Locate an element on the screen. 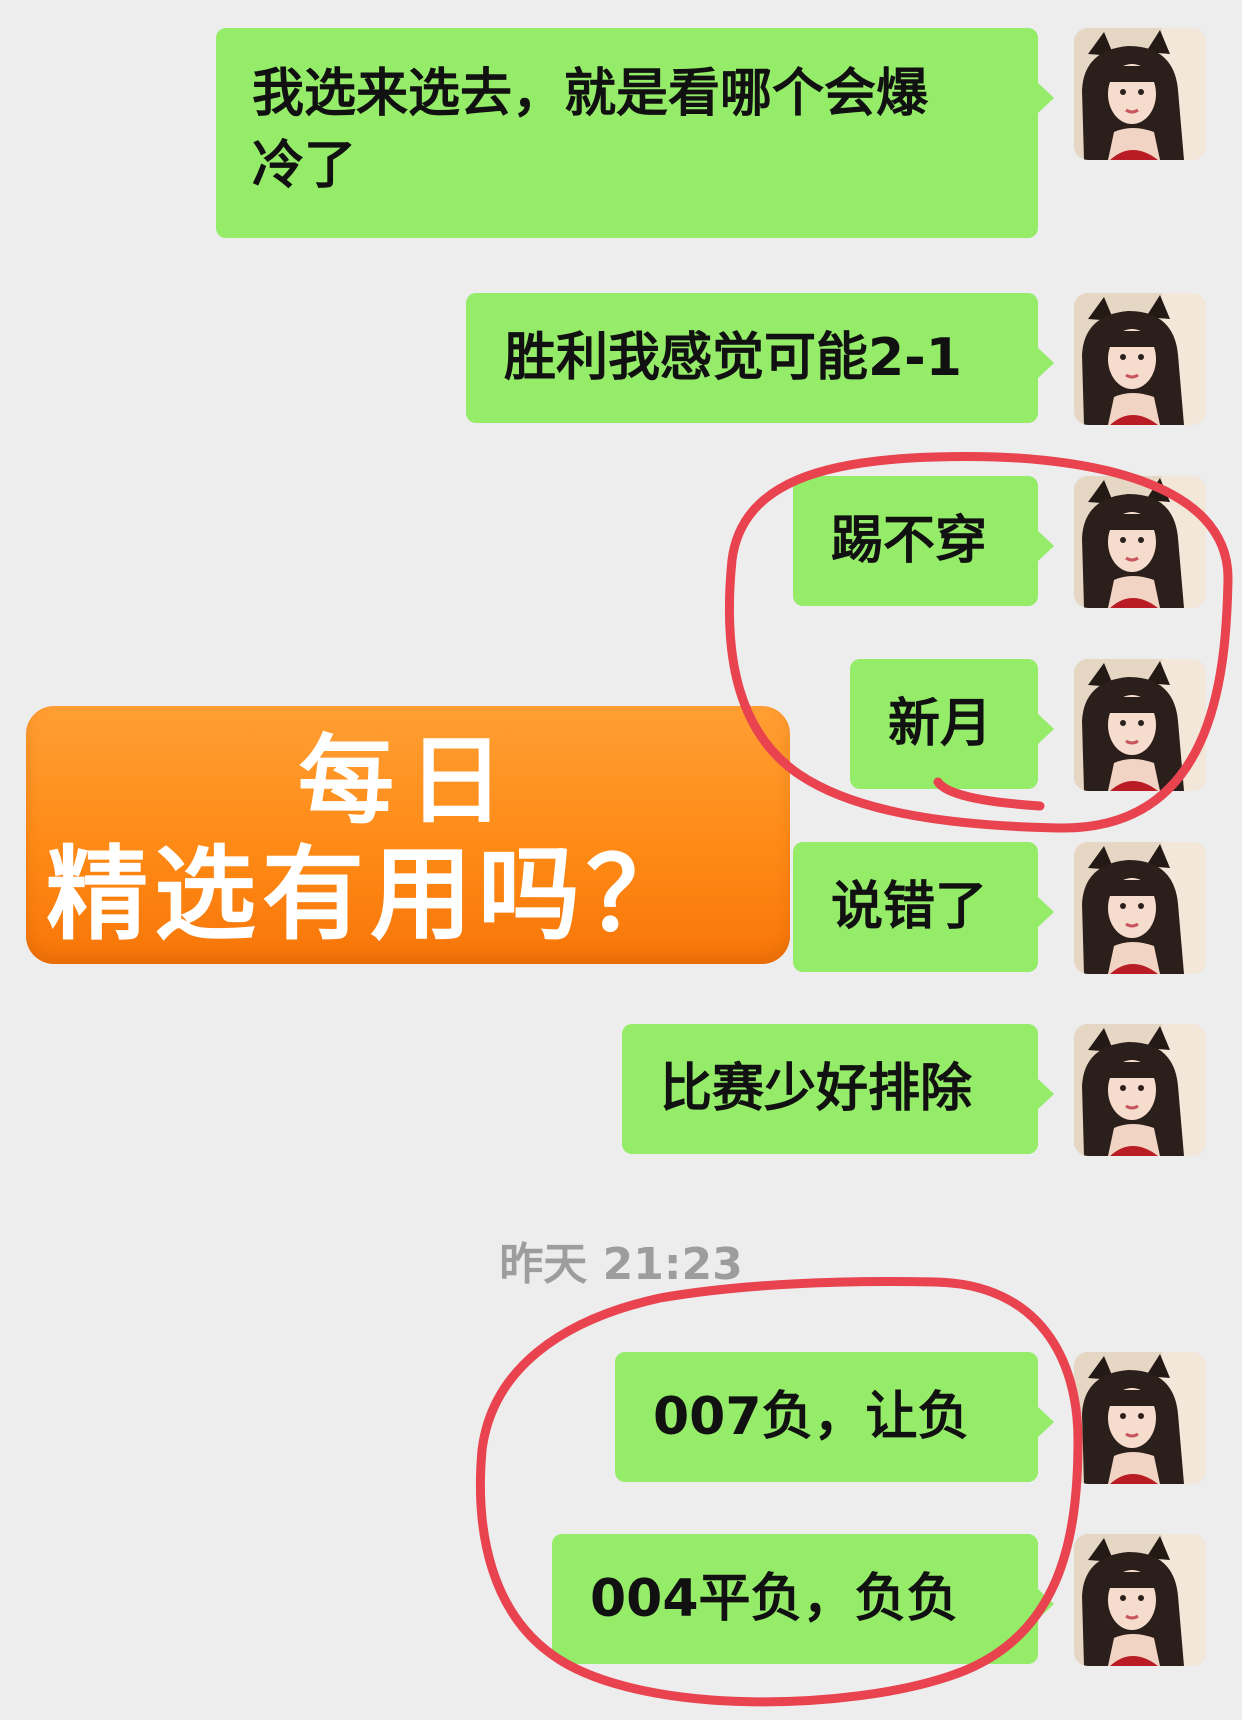  message-text: 胜利我感觉可能2-1 is located at coordinates (733, 358).